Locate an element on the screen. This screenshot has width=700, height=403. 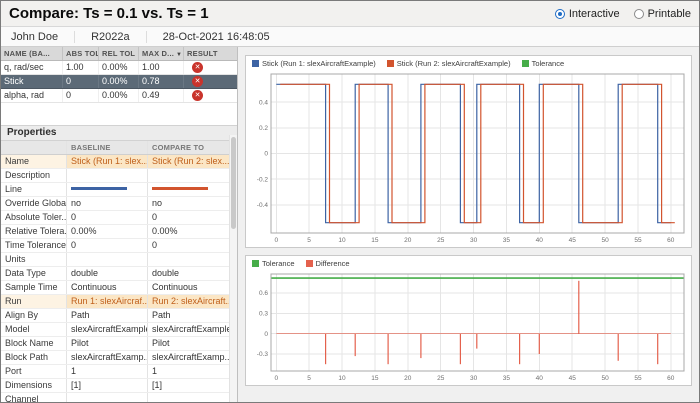
column-header-rel-tol: REL TOL is located at coordinates (119, 53).